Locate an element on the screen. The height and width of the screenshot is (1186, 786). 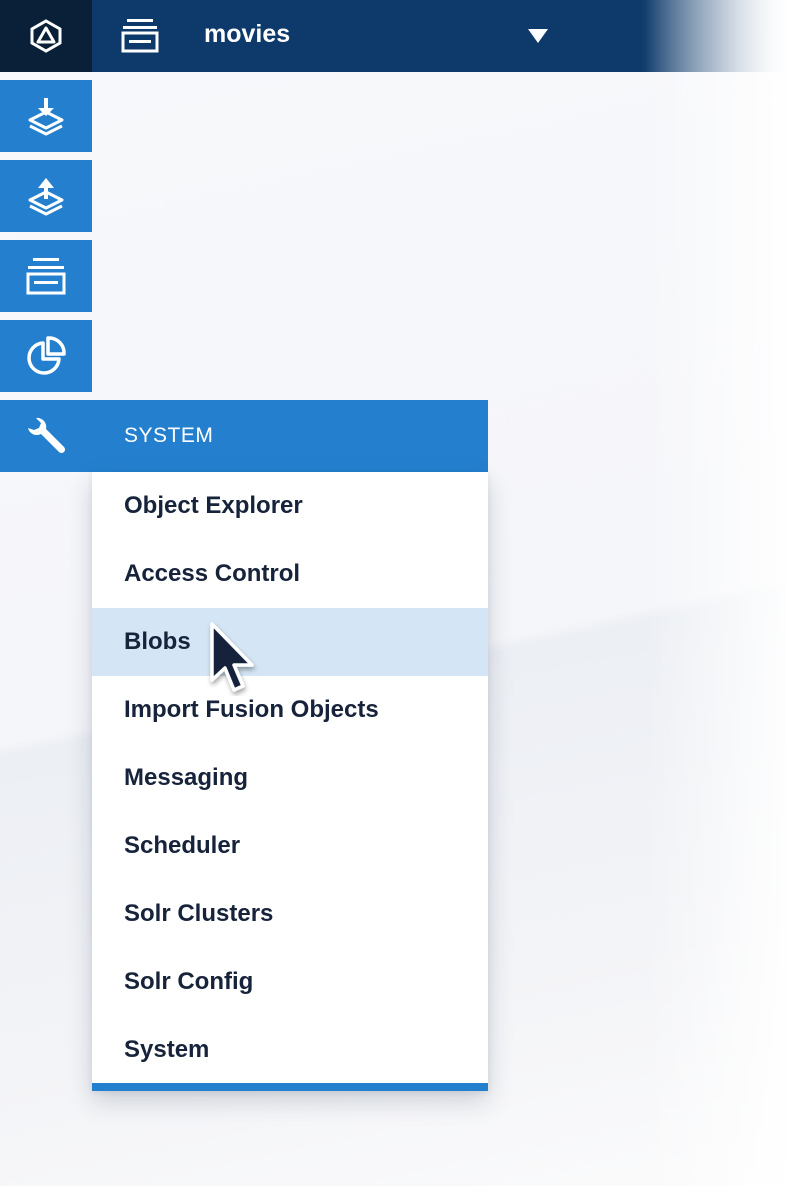
sidebar-item-collections is located at coordinates (46, 276).